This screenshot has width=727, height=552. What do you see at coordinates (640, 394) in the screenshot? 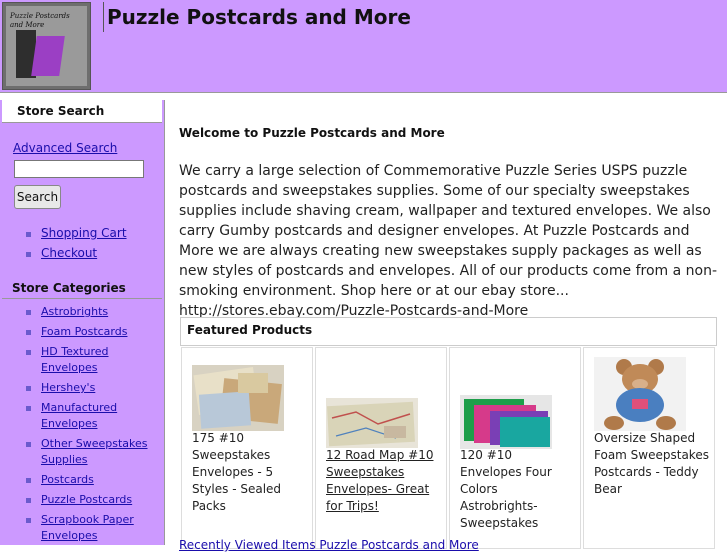
I see `teddy-bear-product-image` at bounding box center [640, 394].